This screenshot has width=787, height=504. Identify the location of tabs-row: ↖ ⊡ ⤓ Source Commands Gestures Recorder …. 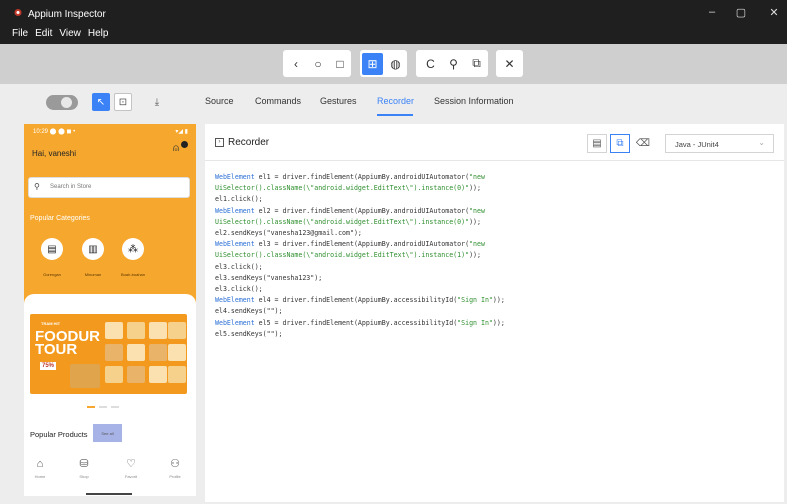
(393, 102).